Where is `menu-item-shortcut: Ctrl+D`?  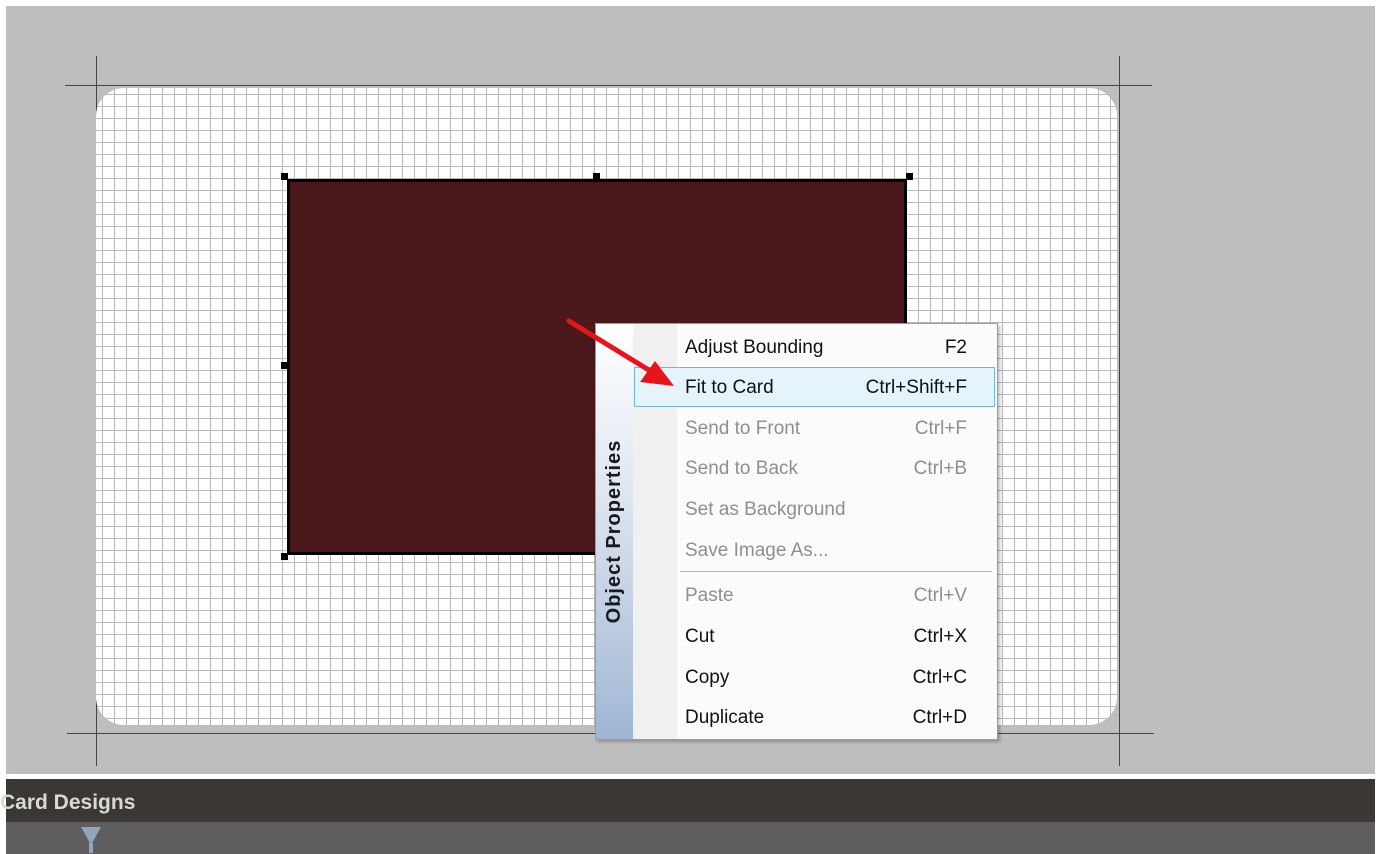 menu-item-shortcut: Ctrl+D is located at coordinates (939, 717).